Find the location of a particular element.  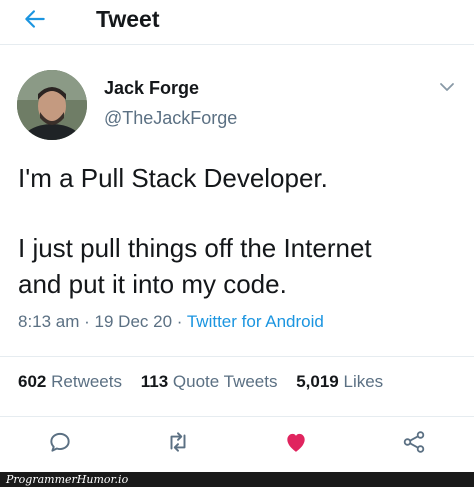

back-arrow-icon is located at coordinates (37, 19).